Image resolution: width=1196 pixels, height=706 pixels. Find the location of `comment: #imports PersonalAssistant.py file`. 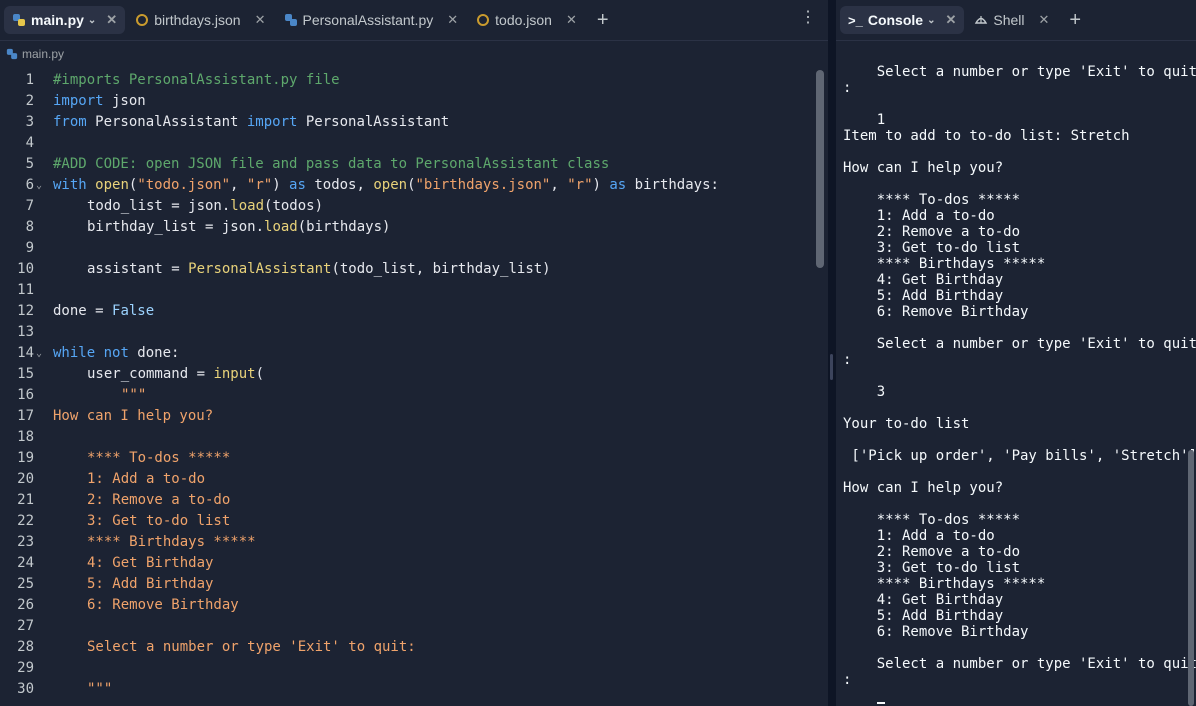

comment: #imports PersonalAssistant.py file is located at coordinates (196, 80).